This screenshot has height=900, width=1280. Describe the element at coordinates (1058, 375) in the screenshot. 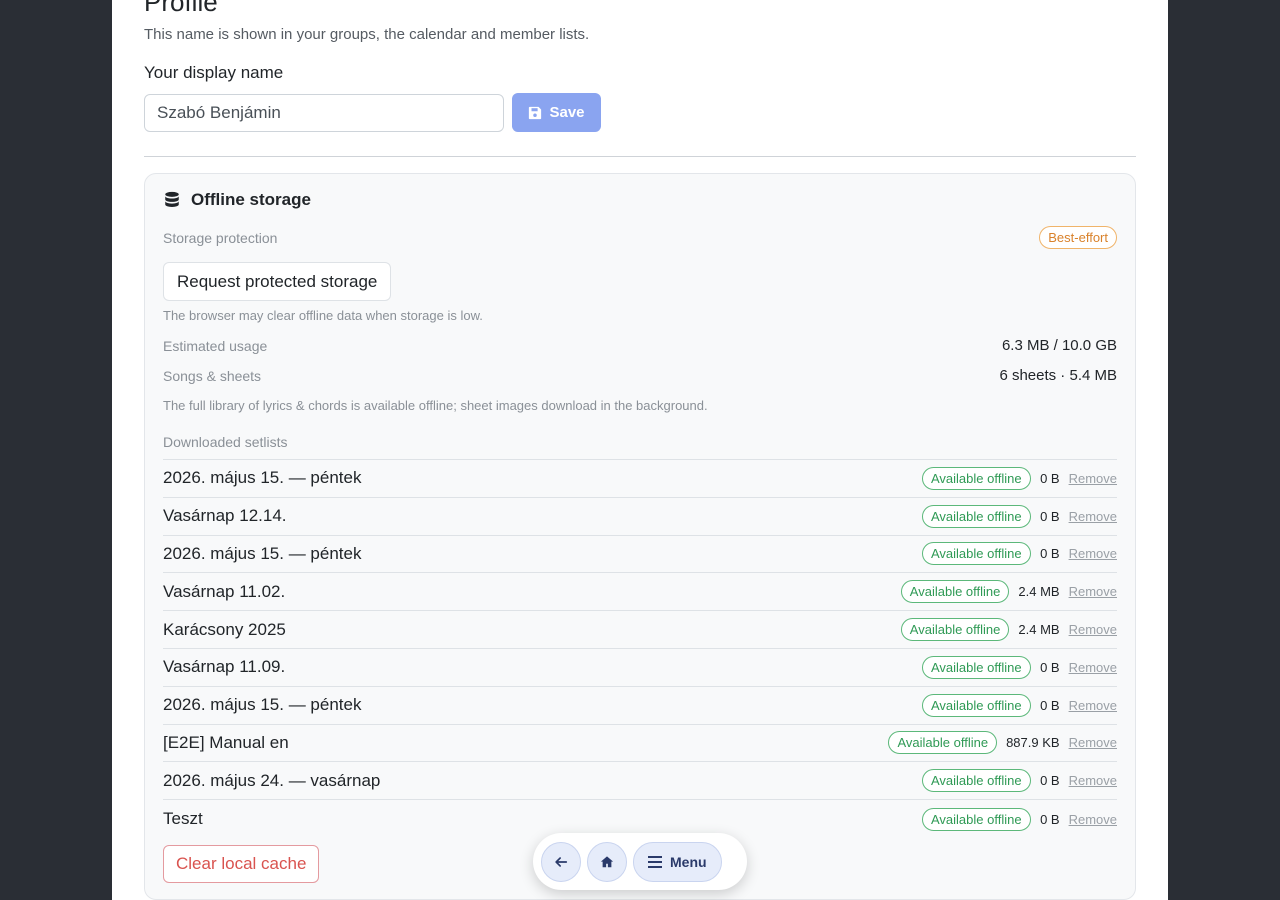

I see `songs-sheets-value: 6 sheets · 5.4 MB` at that location.